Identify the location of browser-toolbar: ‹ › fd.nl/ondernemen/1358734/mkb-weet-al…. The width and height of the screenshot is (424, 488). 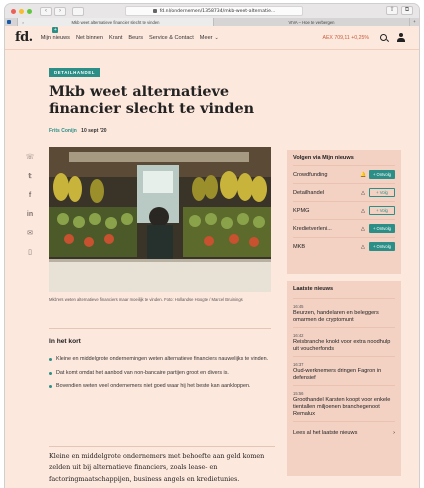
(212, 11).